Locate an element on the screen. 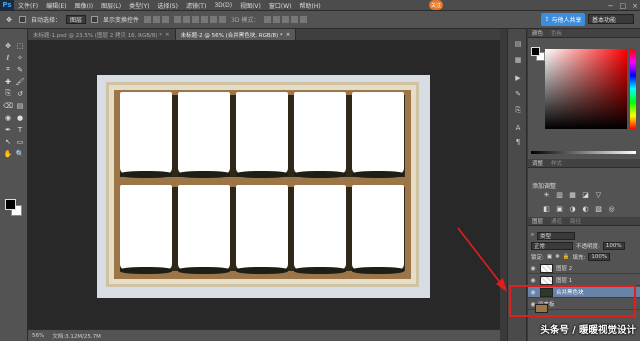  eraser-icon: ⌫ is located at coordinates (8, 105).